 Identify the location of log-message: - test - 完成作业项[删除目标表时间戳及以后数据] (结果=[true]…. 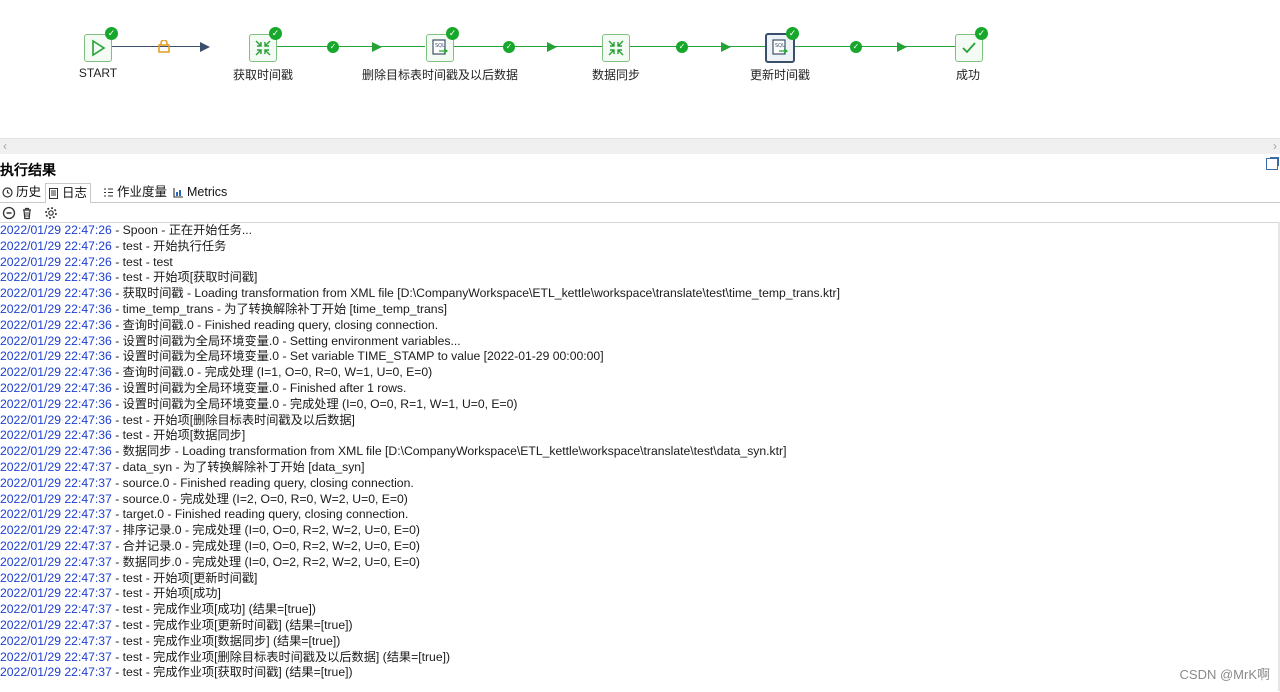
(281, 656).